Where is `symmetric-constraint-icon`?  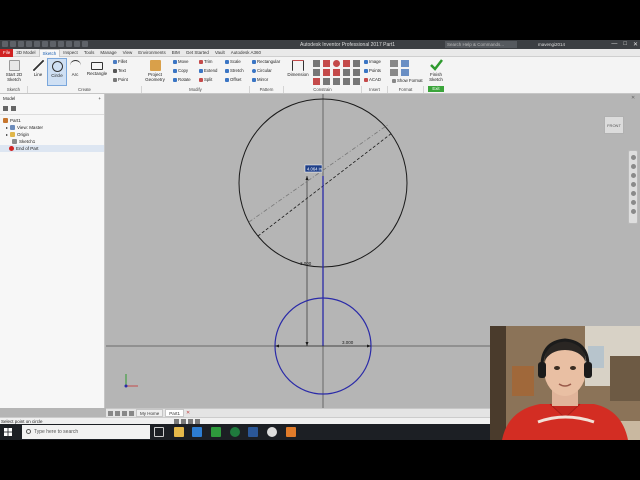
symmetric-constraint-icon is located at coordinates (316, 81).